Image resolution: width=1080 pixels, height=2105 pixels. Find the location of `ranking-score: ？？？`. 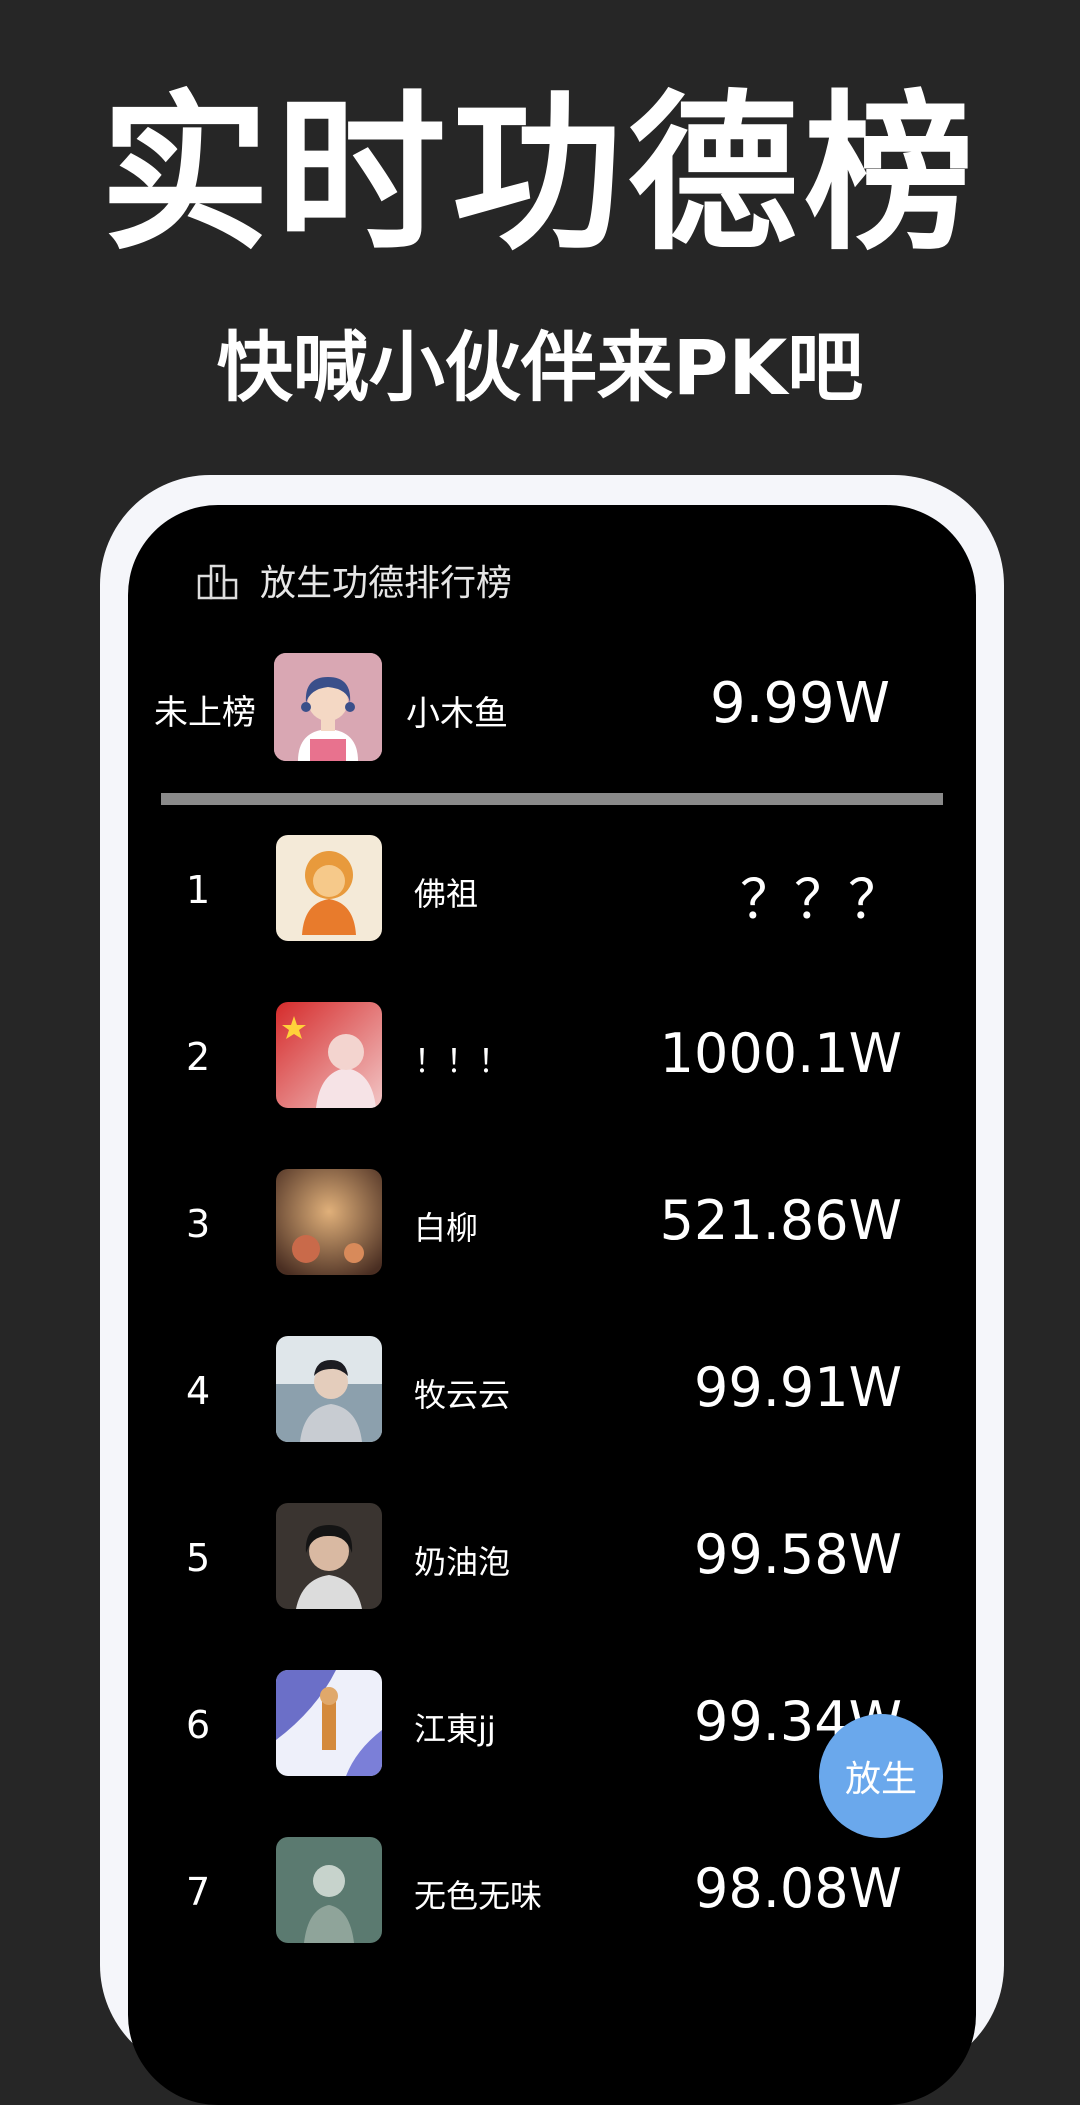

ranking-score: ？？？ is located at coordinates (821, 899).